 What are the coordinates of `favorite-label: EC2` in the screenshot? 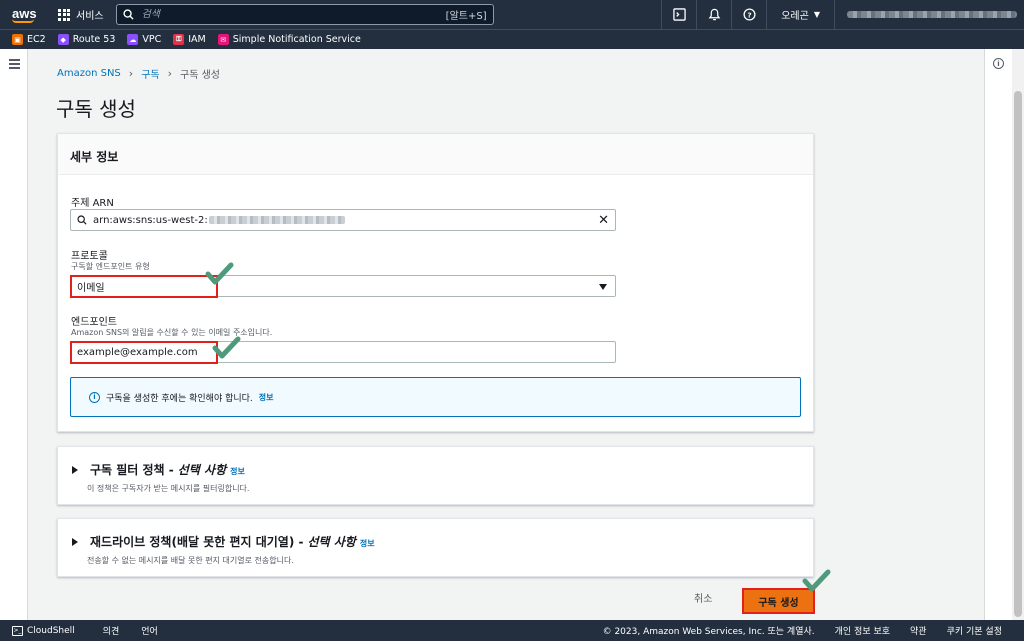 It's located at (36, 39).